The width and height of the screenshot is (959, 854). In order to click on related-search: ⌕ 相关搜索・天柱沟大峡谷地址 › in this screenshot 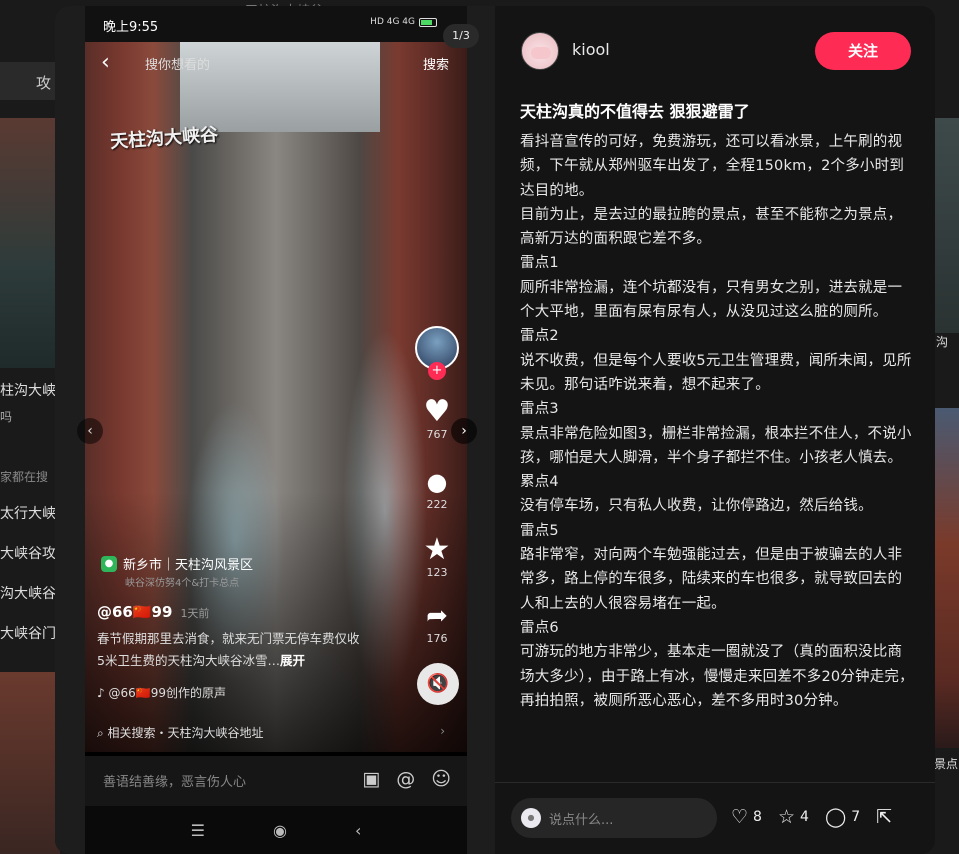, I will do `click(277, 732)`.